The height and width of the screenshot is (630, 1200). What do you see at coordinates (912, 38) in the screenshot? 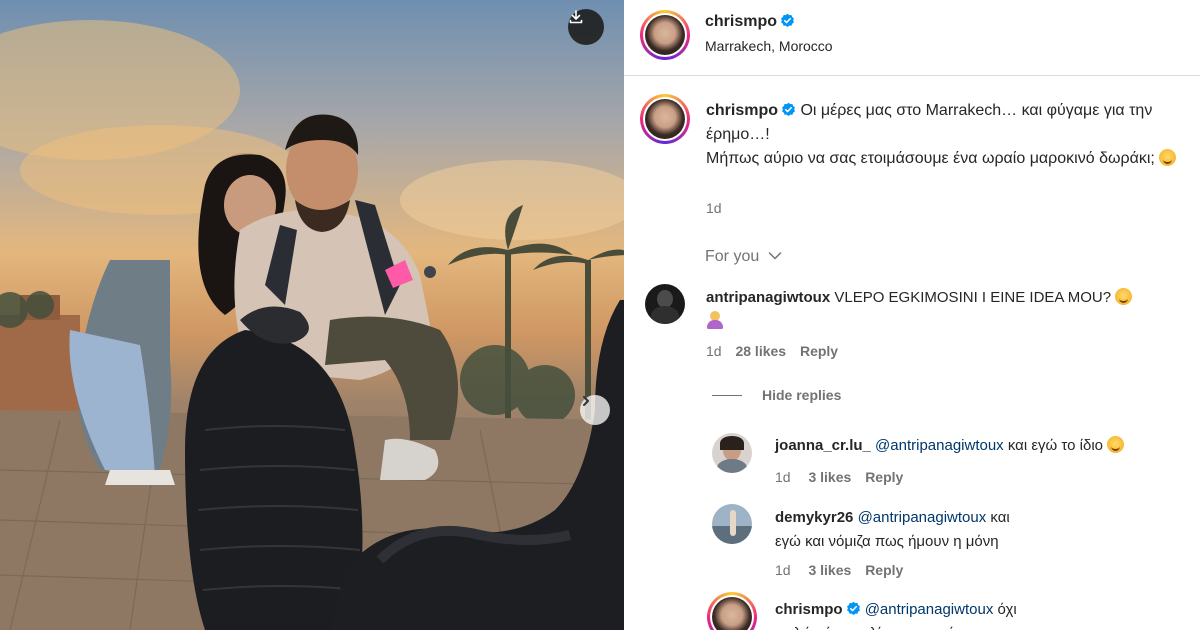
I see `post-header: chrismpo Marrakech, Morocco` at bounding box center [912, 38].